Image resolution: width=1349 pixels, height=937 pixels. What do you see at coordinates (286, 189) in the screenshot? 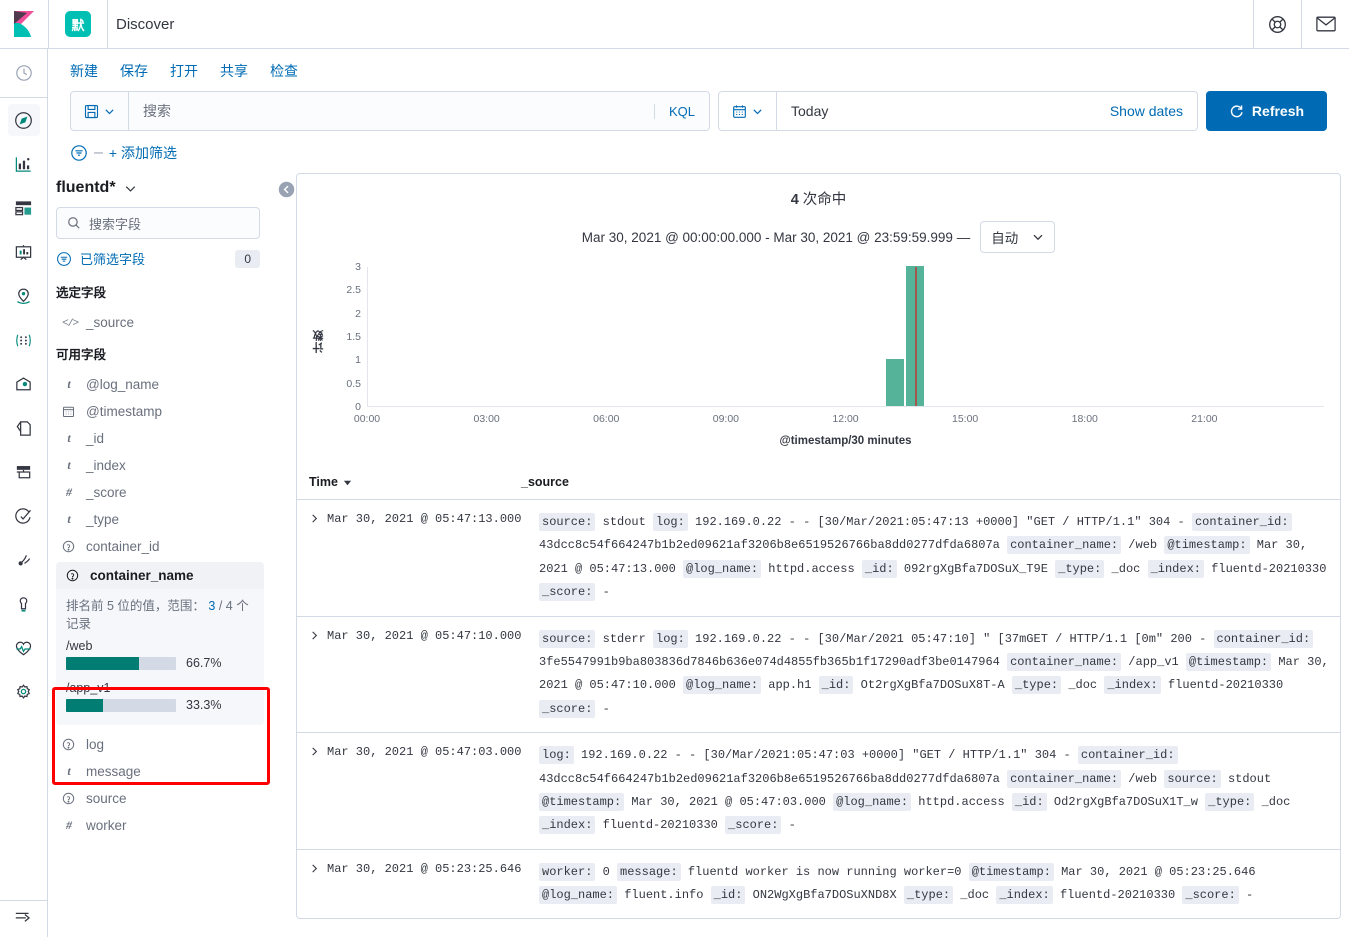
I see `collapse-sidebar-button` at bounding box center [286, 189].